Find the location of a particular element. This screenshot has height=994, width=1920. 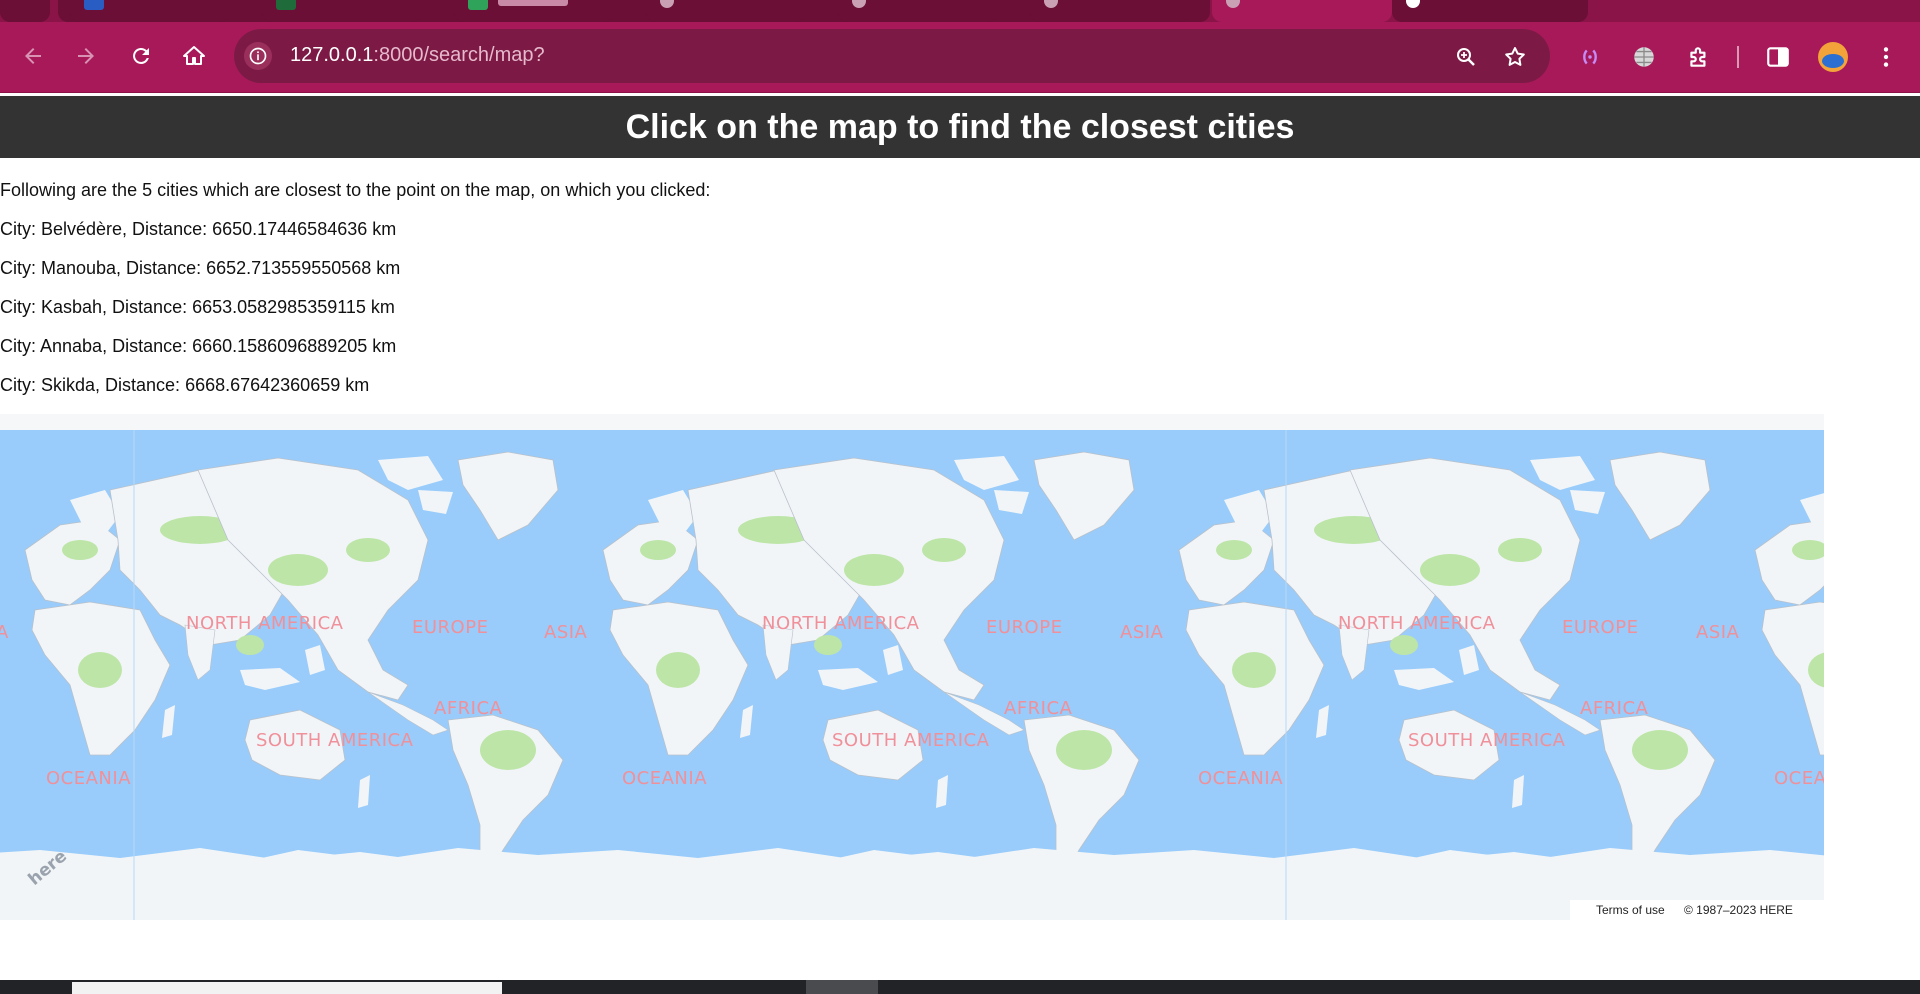

url-text: 127.0.0.1:8000/search/map? is located at coordinates (417, 55).